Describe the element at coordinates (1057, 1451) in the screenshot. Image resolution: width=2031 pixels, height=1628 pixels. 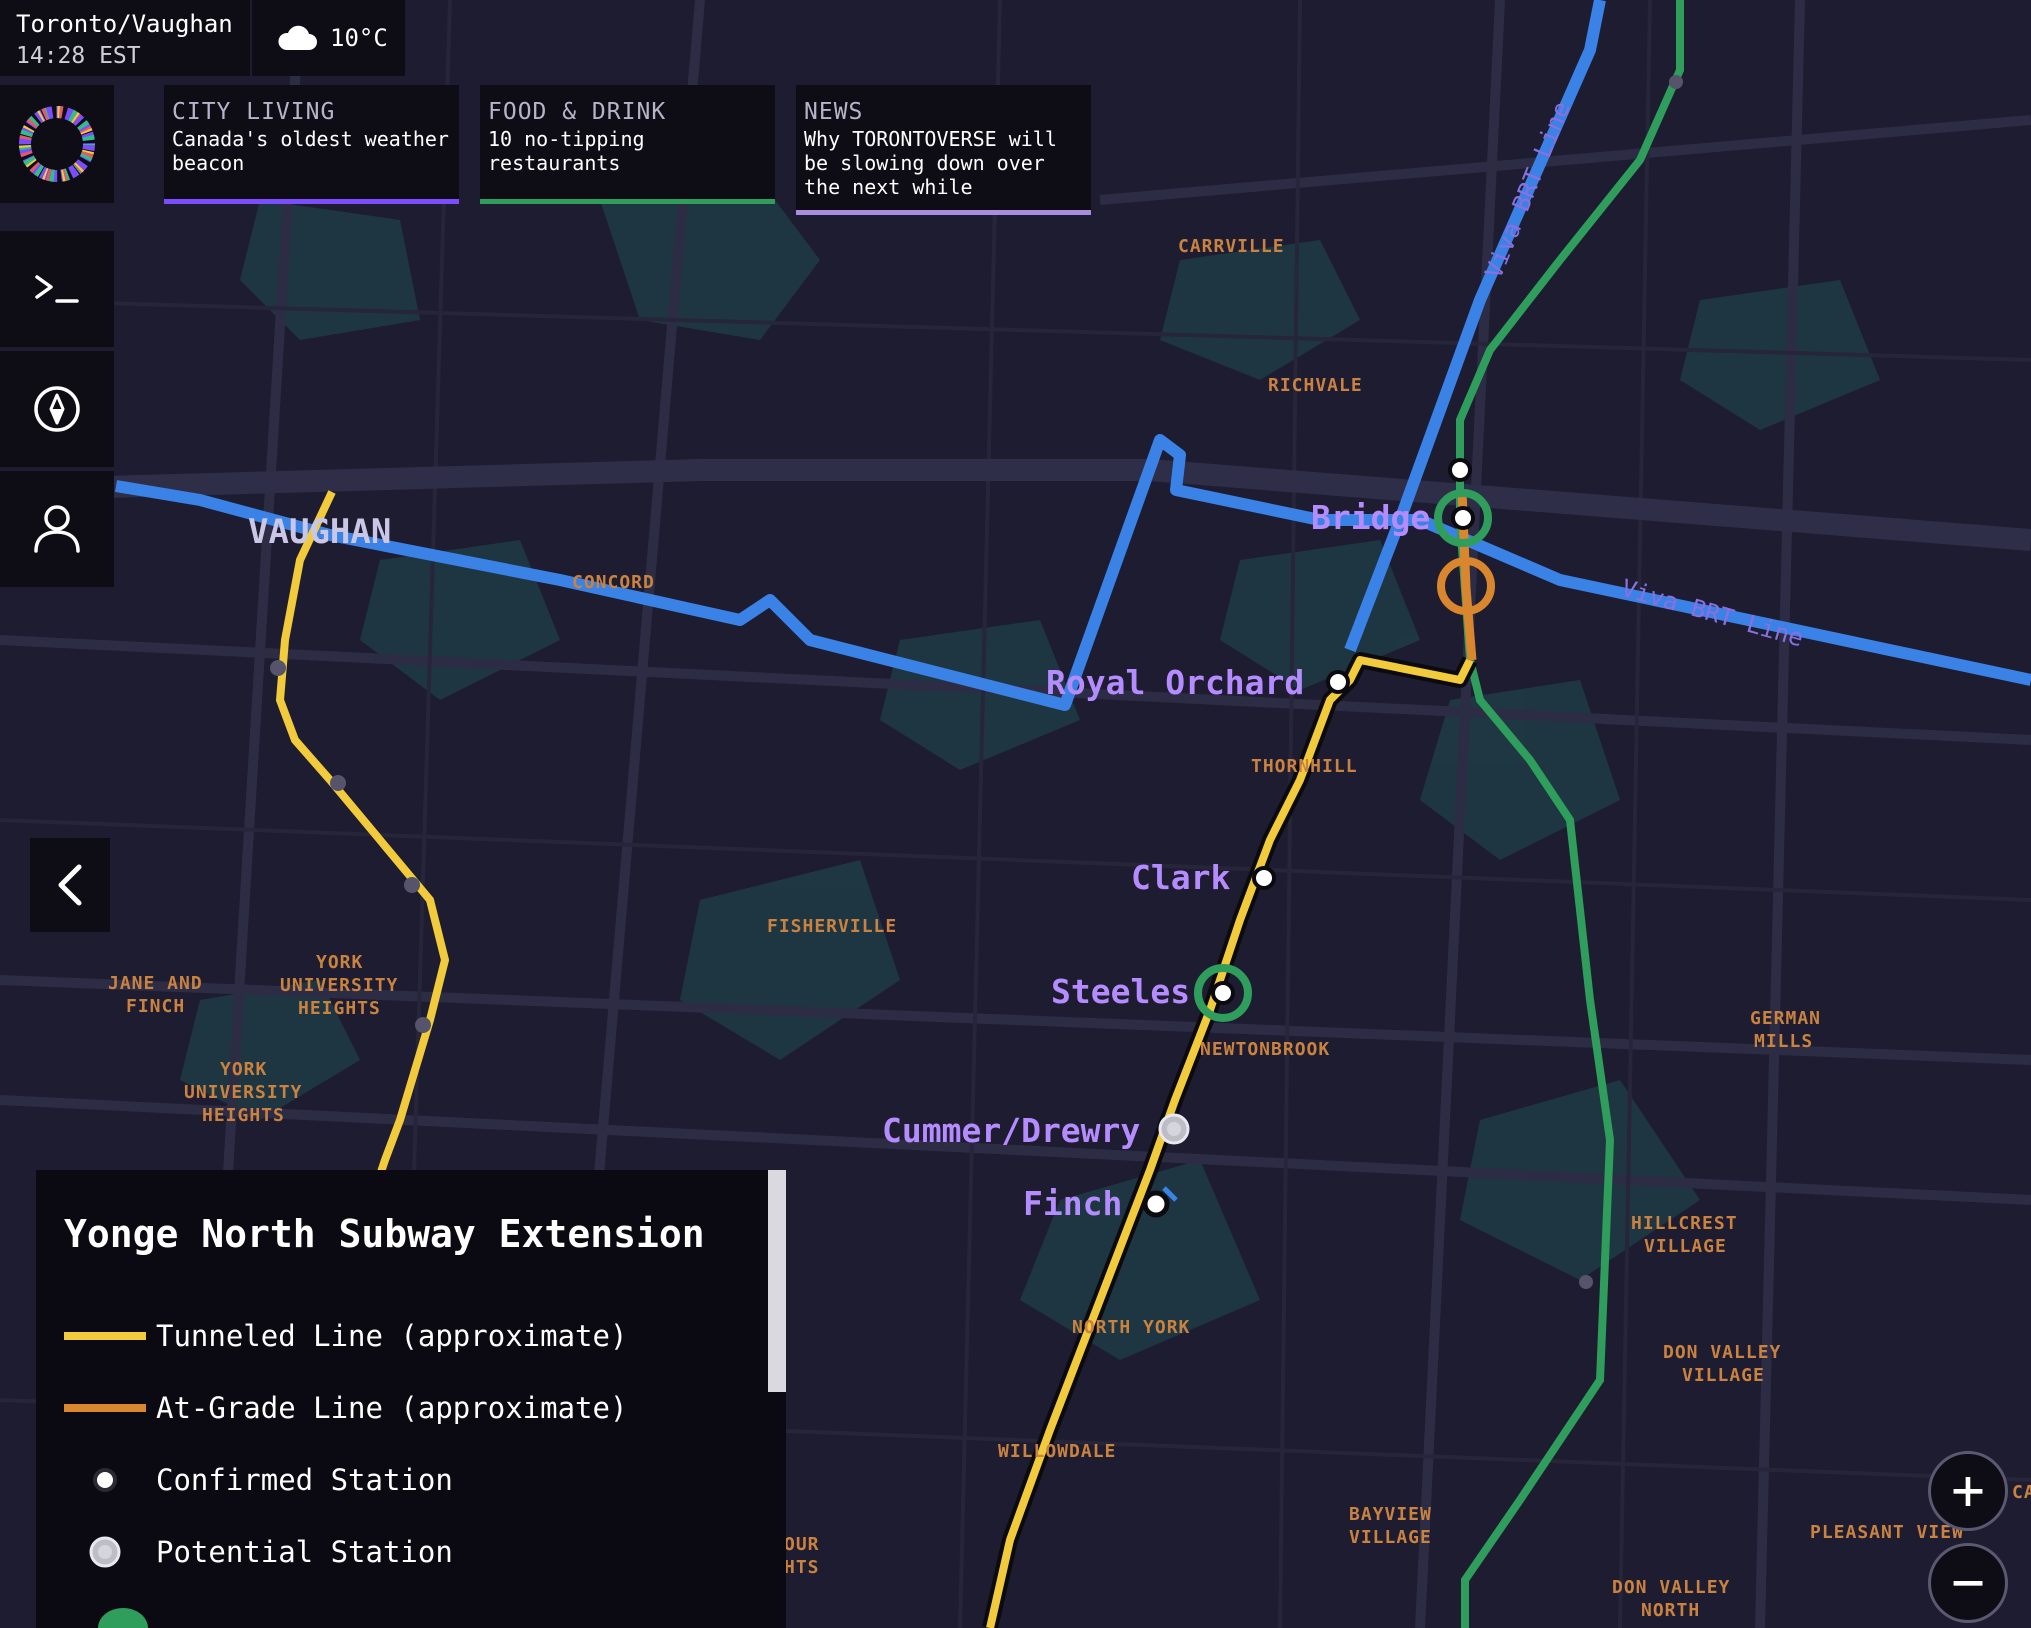
I see `label-willowdale: WILLOWDALE` at that location.